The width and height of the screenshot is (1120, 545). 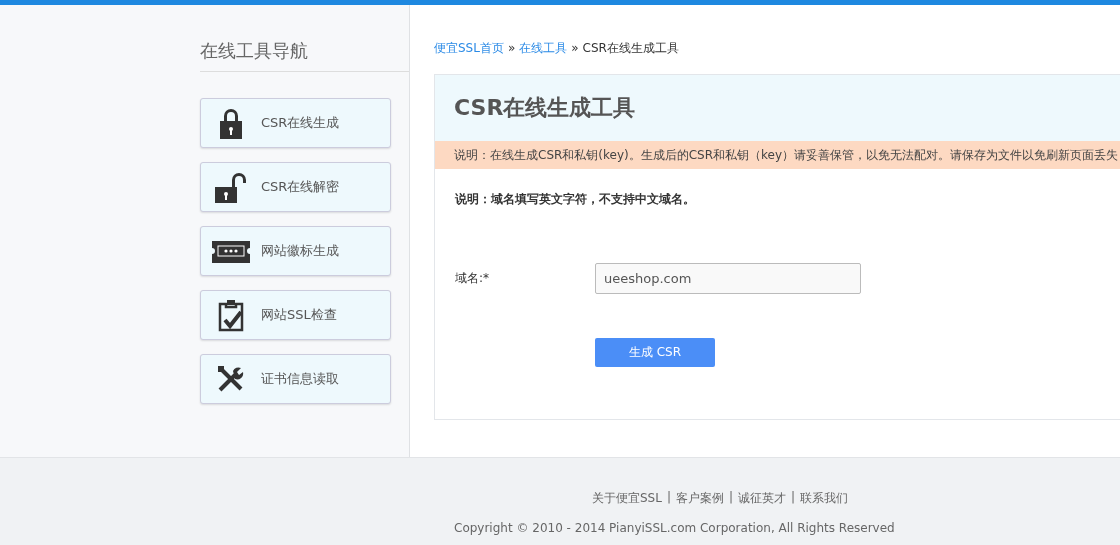 What do you see at coordinates (655, 352) in the screenshot?
I see `generate-csr-button: 生成 CSR` at bounding box center [655, 352].